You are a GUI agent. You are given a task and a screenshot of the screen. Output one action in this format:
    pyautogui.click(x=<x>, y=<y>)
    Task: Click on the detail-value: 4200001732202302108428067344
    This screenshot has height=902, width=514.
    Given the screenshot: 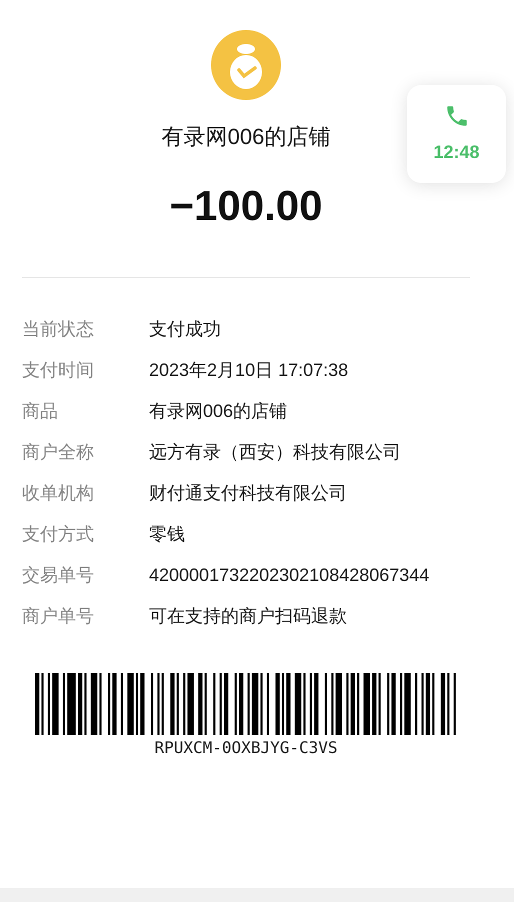 What is the action you would take?
    pyautogui.click(x=289, y=575)
    